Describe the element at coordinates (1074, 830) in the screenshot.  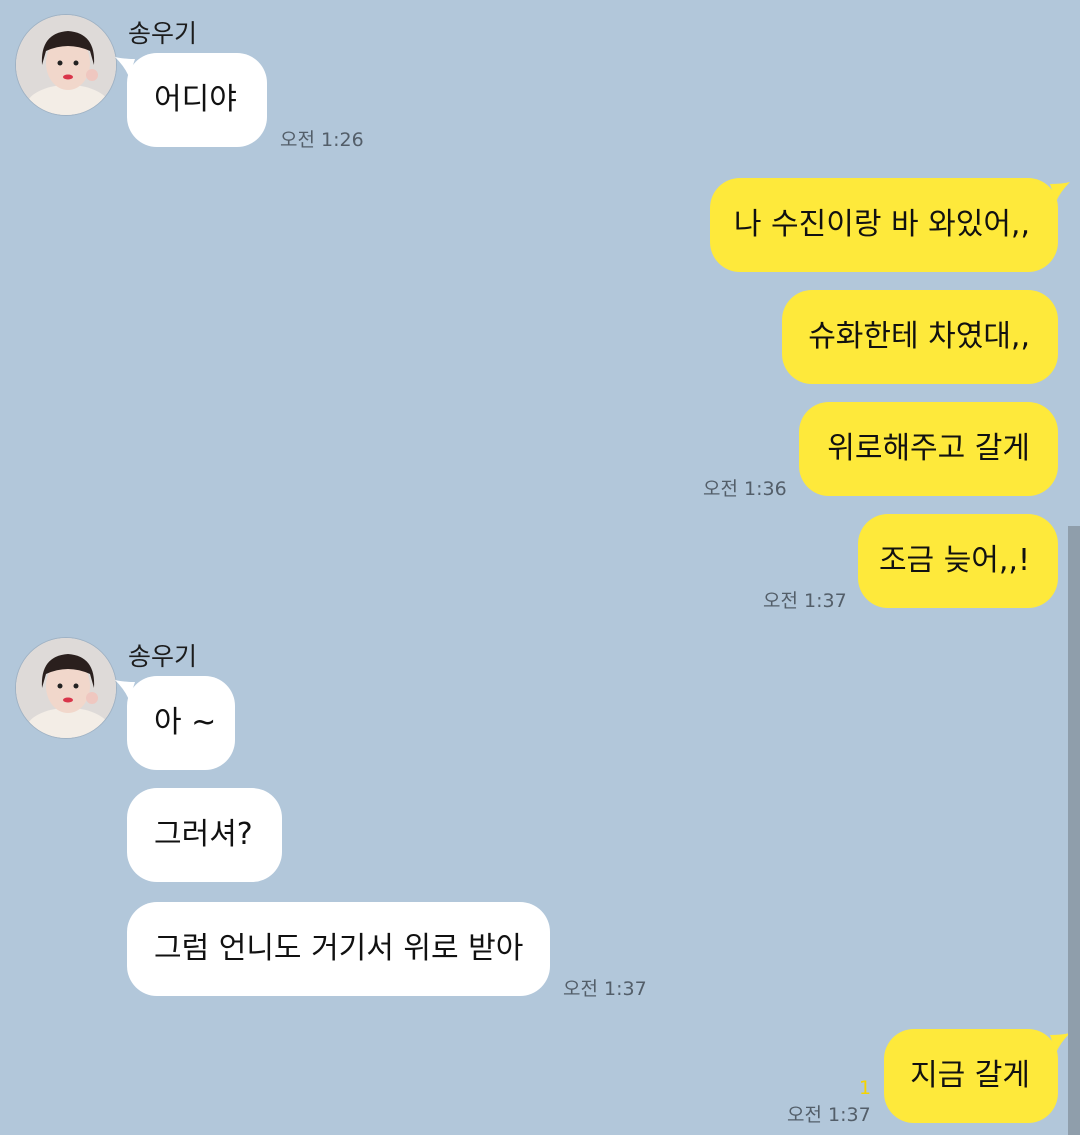
I see `scrollbar` at that location.